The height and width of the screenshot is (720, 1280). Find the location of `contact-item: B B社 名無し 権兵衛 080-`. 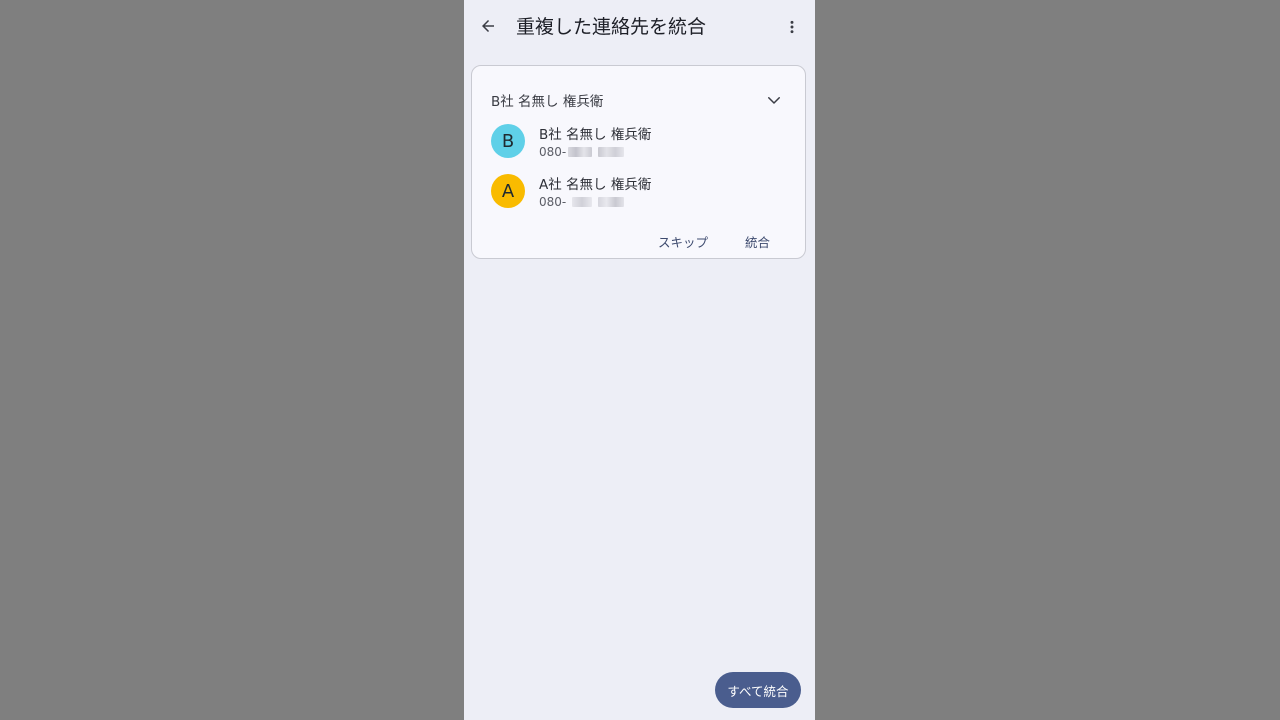

contact-item: B B社 名無し 権兵衛 080- is located at coordinates (641, 144).